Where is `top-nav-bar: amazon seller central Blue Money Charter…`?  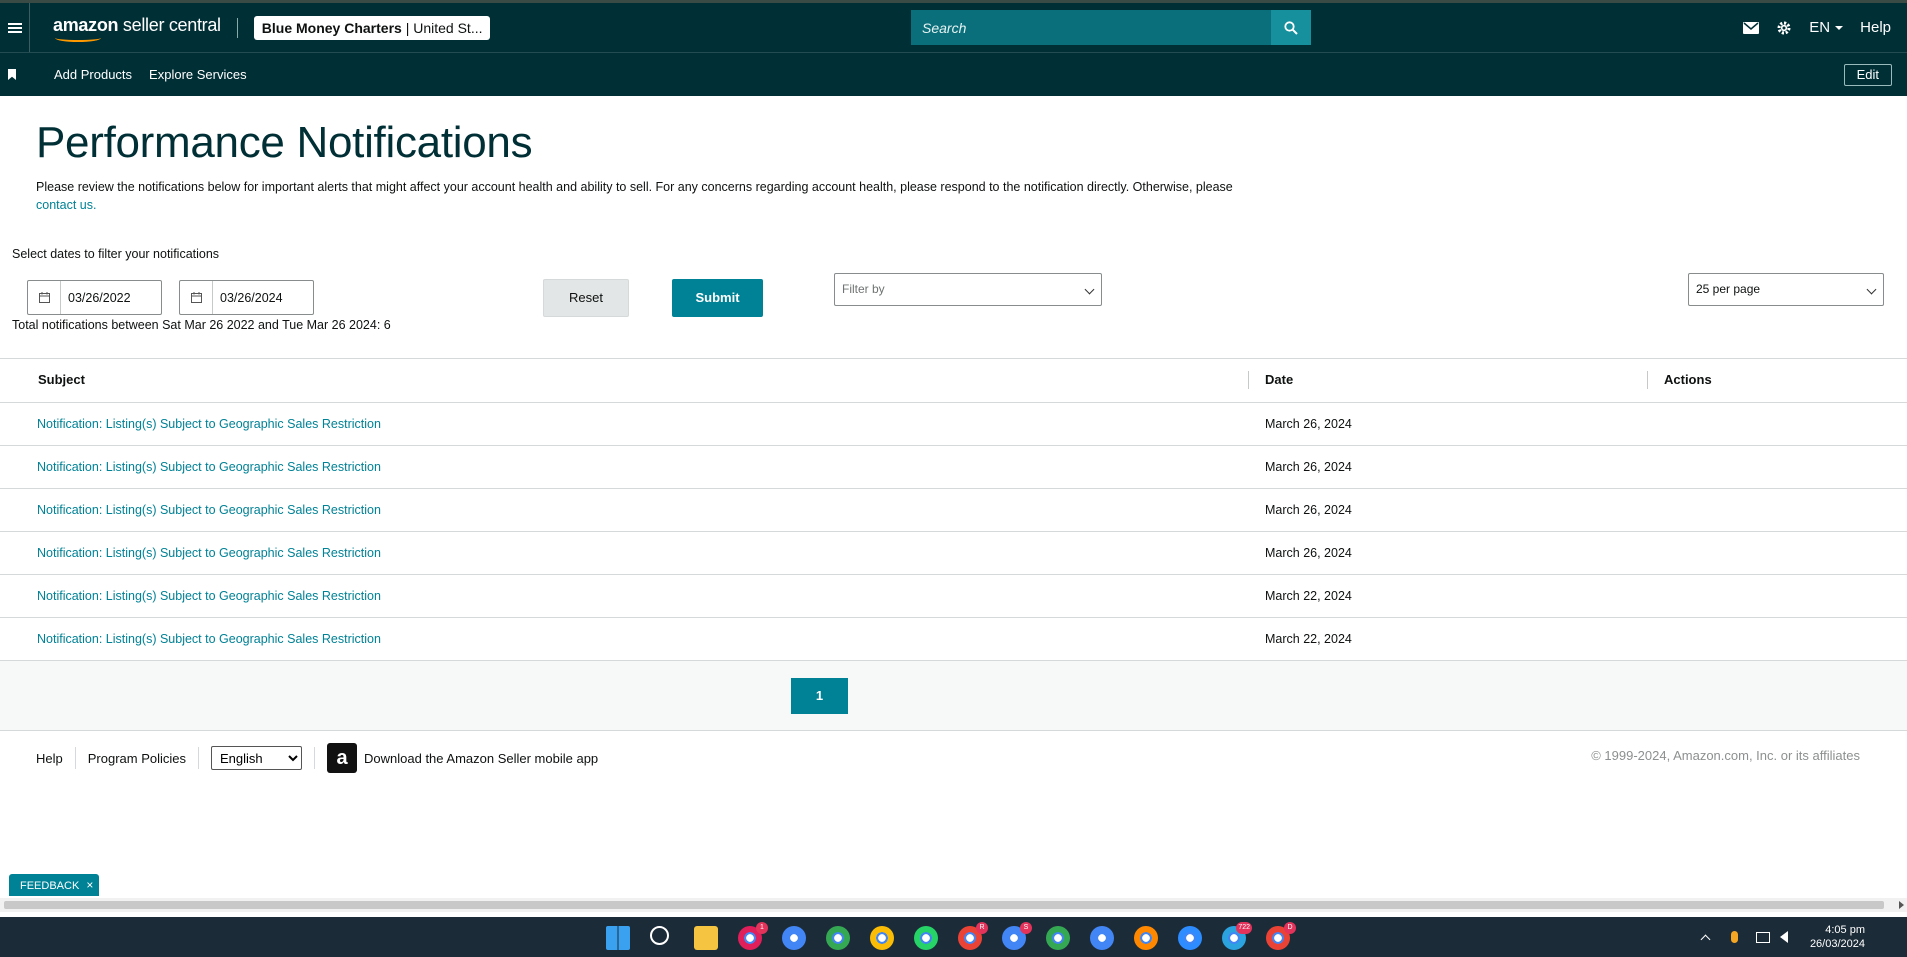 top-nav-bar: amazon seller central Blue Money Charter… is located at coordinates (953, 26).